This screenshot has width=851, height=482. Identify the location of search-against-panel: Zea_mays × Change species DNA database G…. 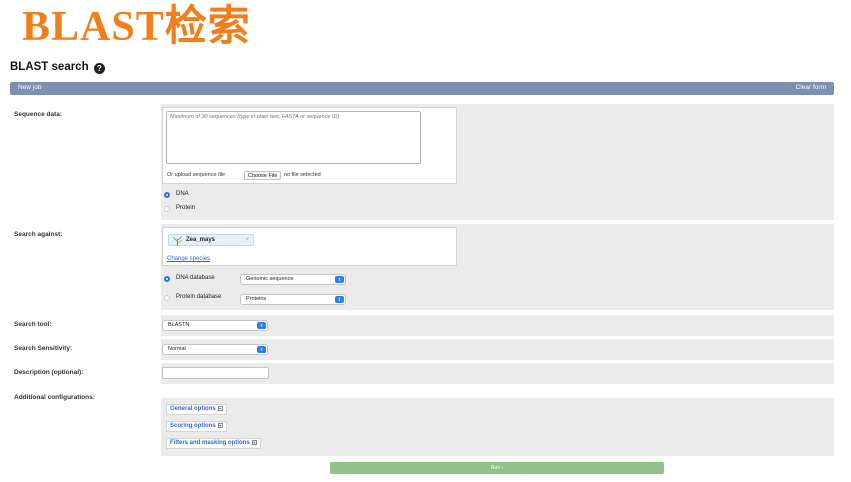
(497, 267).